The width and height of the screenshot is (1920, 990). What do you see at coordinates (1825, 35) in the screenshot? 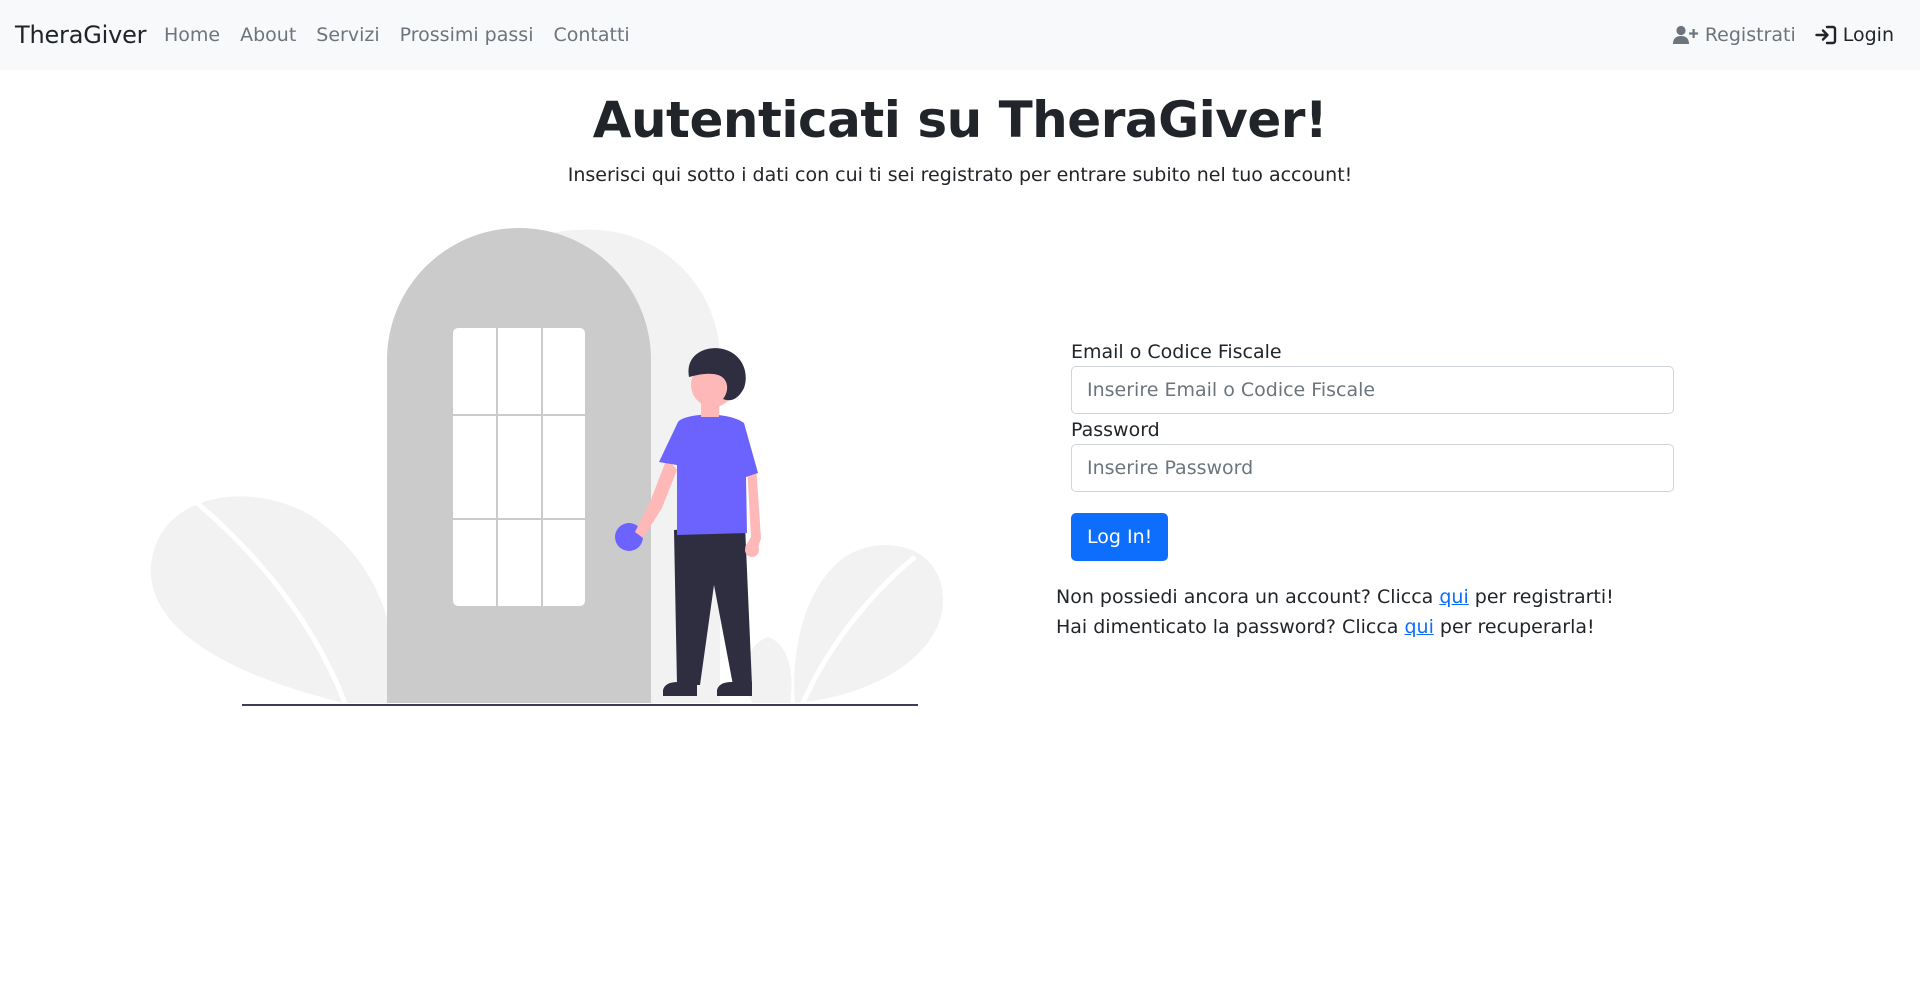
I see `sign-in-icon` at bounding box center [1825, 35].